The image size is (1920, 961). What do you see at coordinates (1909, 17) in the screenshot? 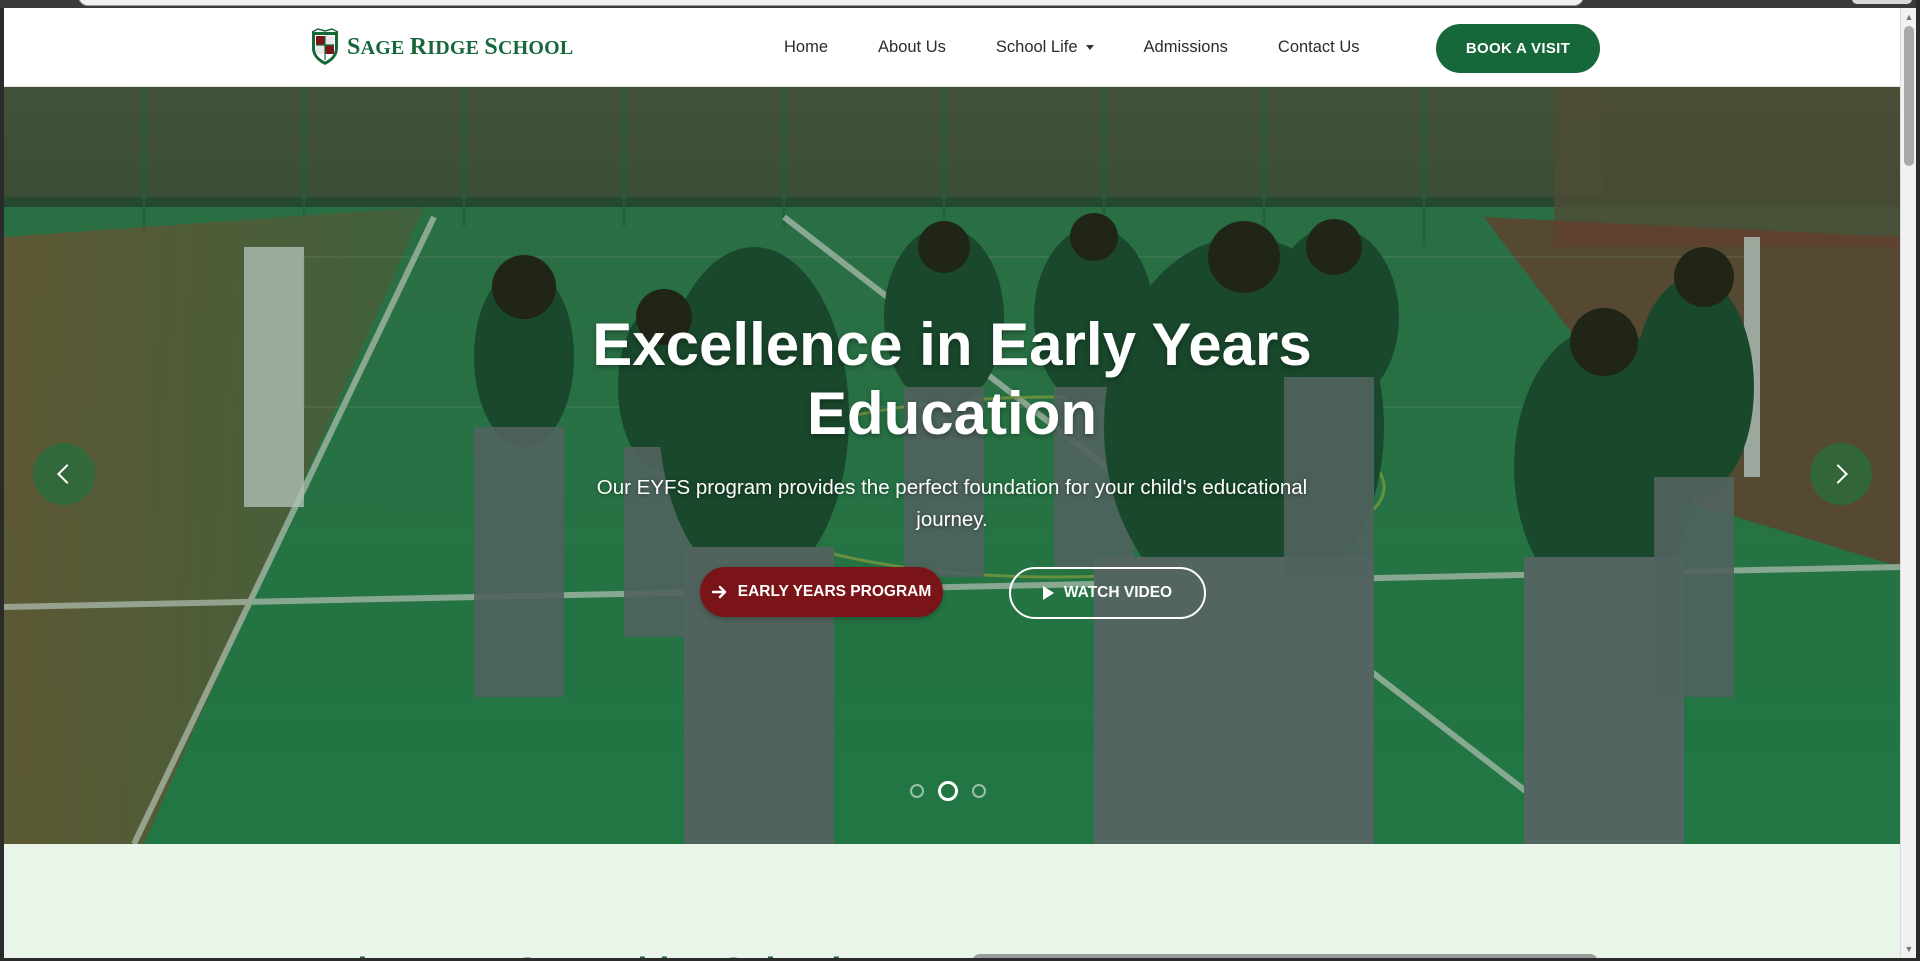
I see `scroll-up-icon: ▲` at bounding box center [1909, 17].